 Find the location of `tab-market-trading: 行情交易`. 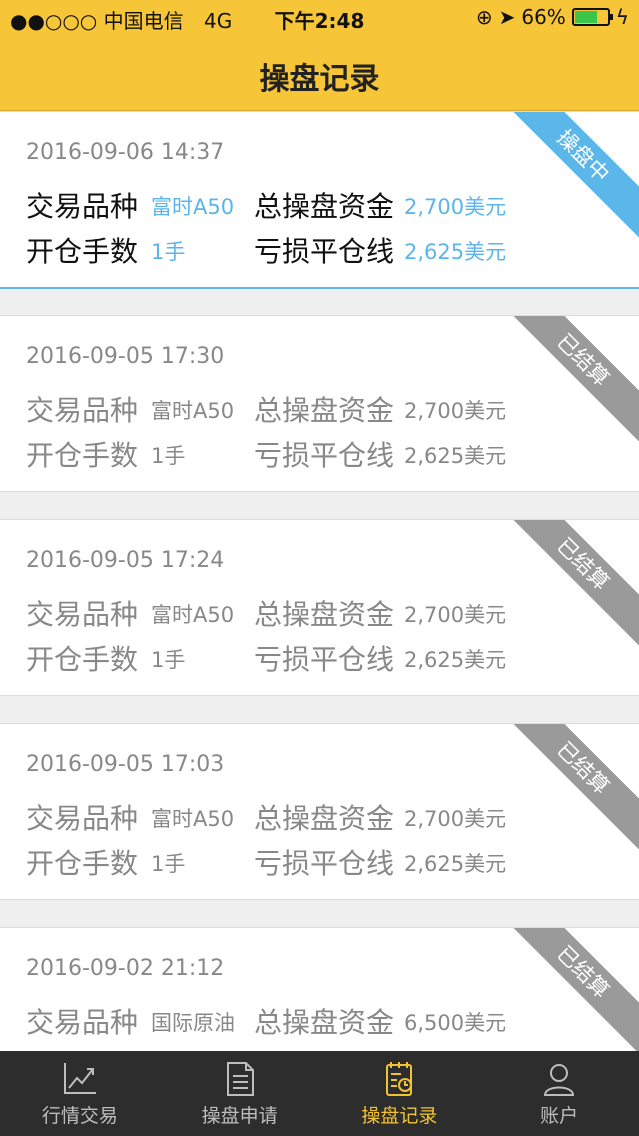

tab-market-trading: 行情交易 is located at coordinates (80, 1093).